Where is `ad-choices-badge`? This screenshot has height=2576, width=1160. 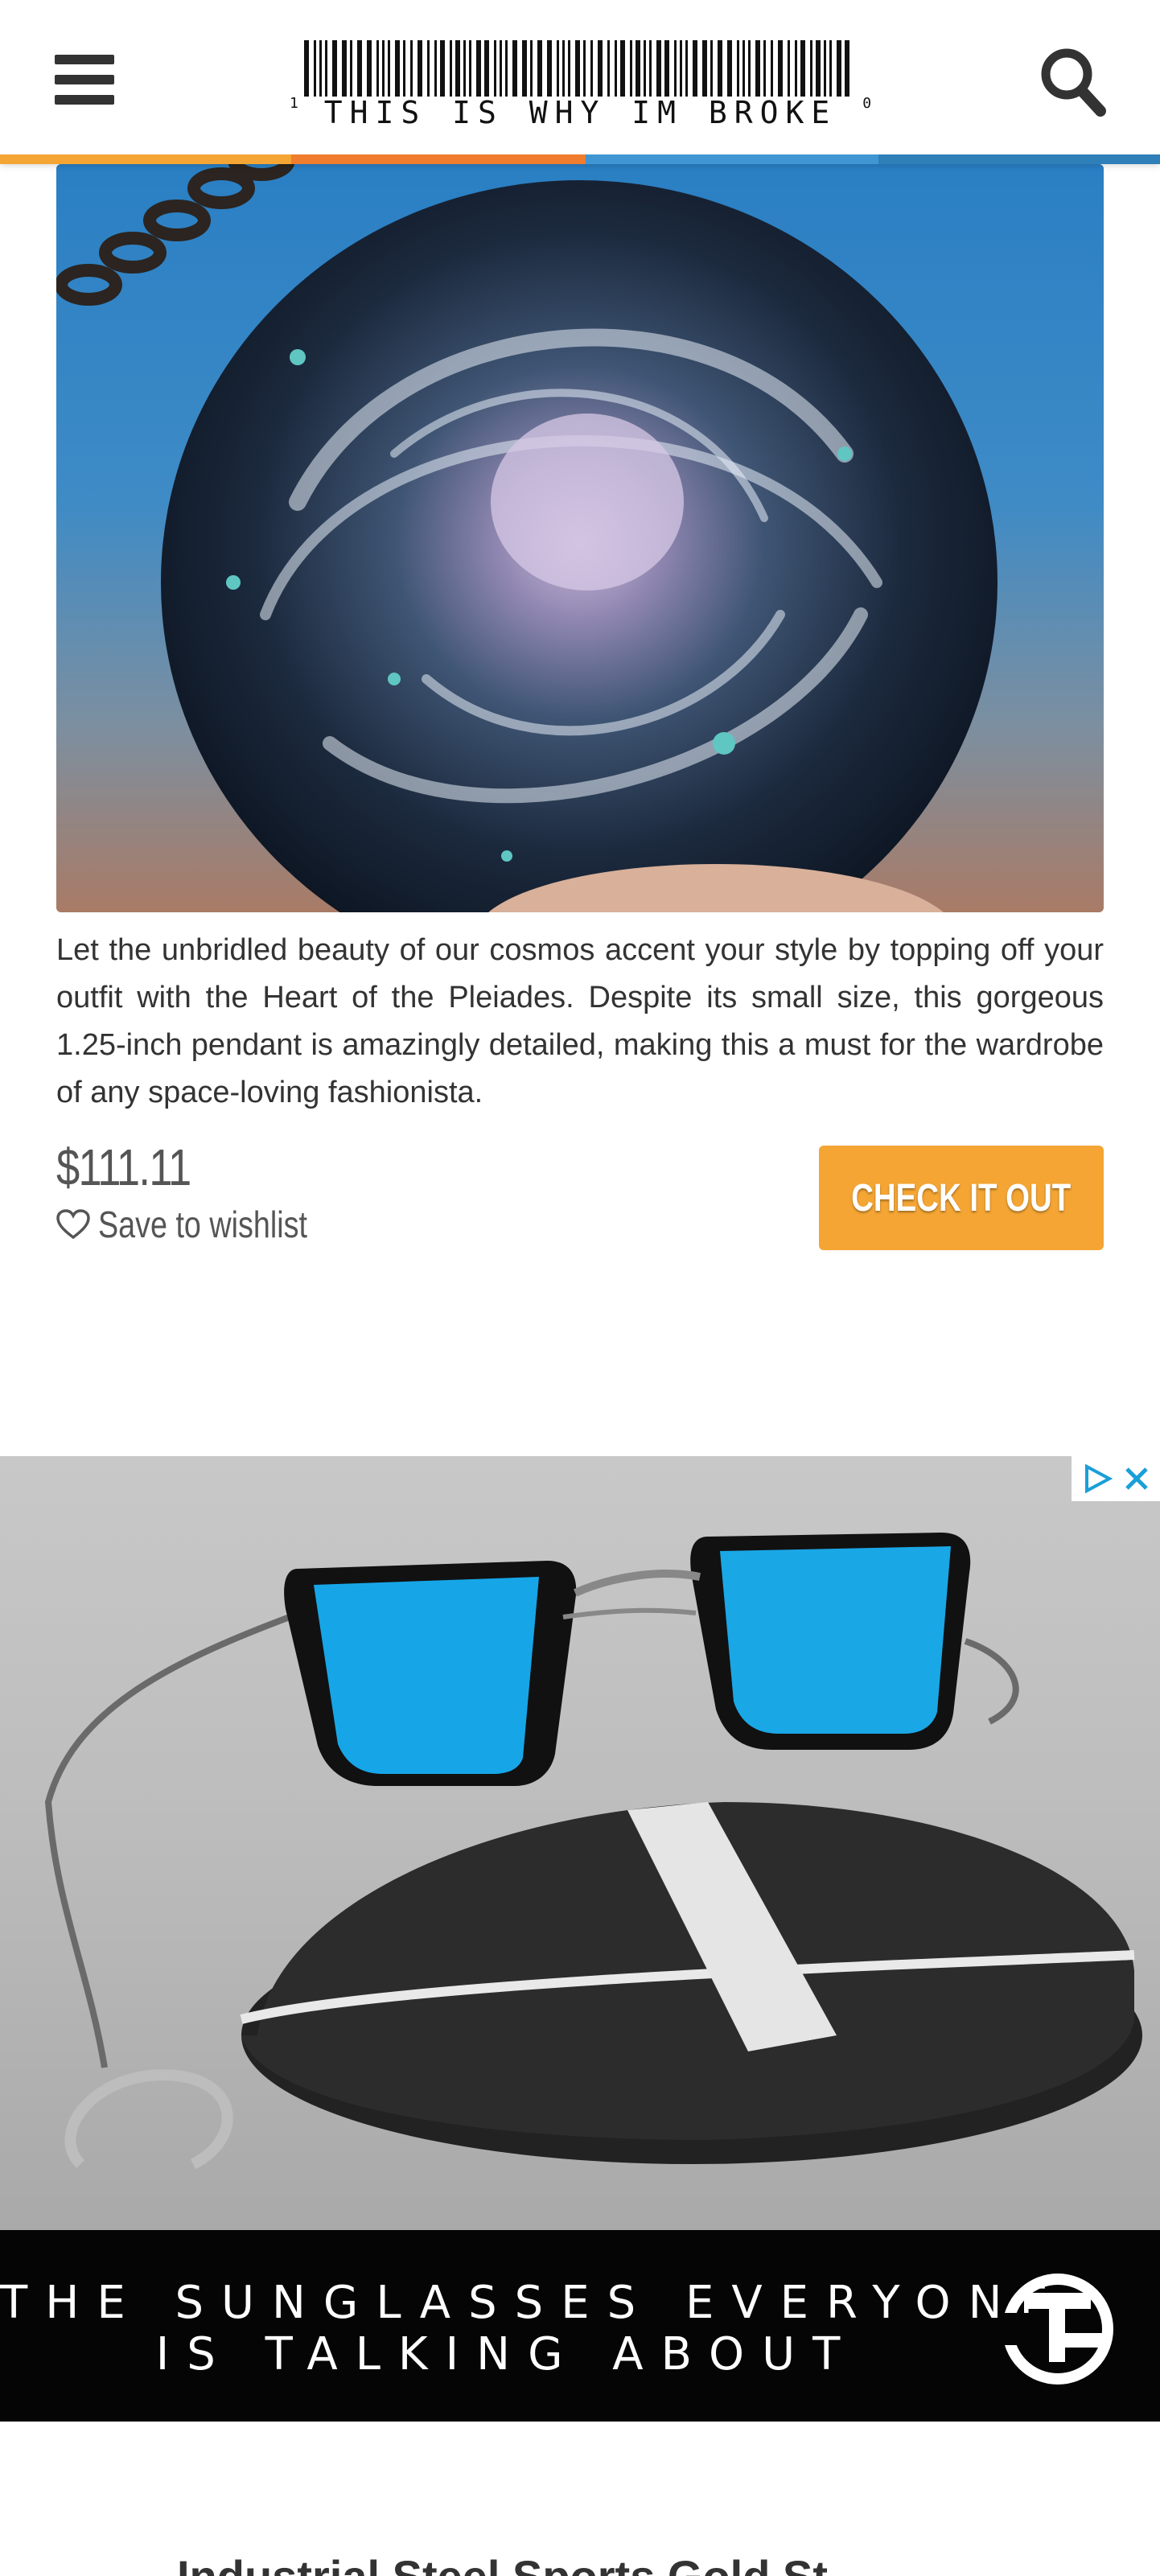 ad-choices-badge is located at coordinates (1116, 1478).